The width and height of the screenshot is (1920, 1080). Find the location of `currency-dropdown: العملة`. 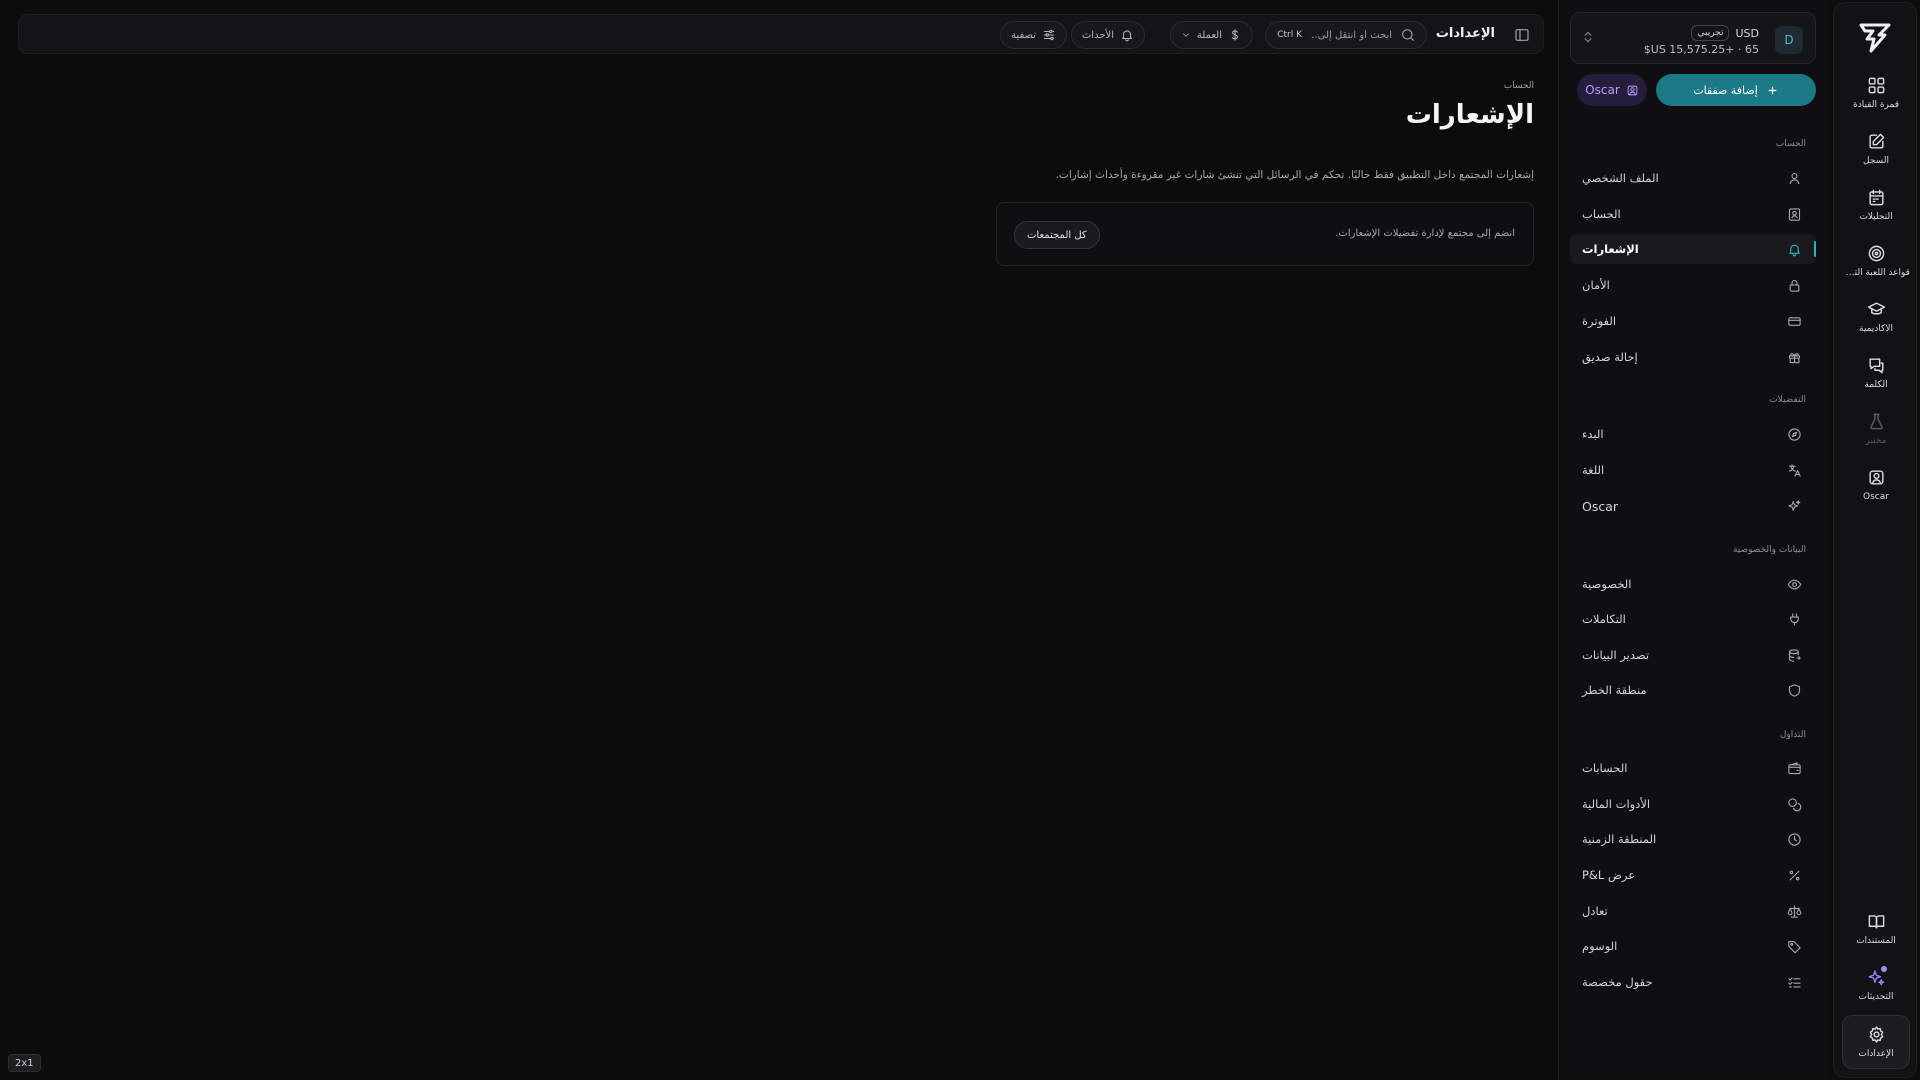

currency-dropdown: العملة is located at coordinates (1211, 35).